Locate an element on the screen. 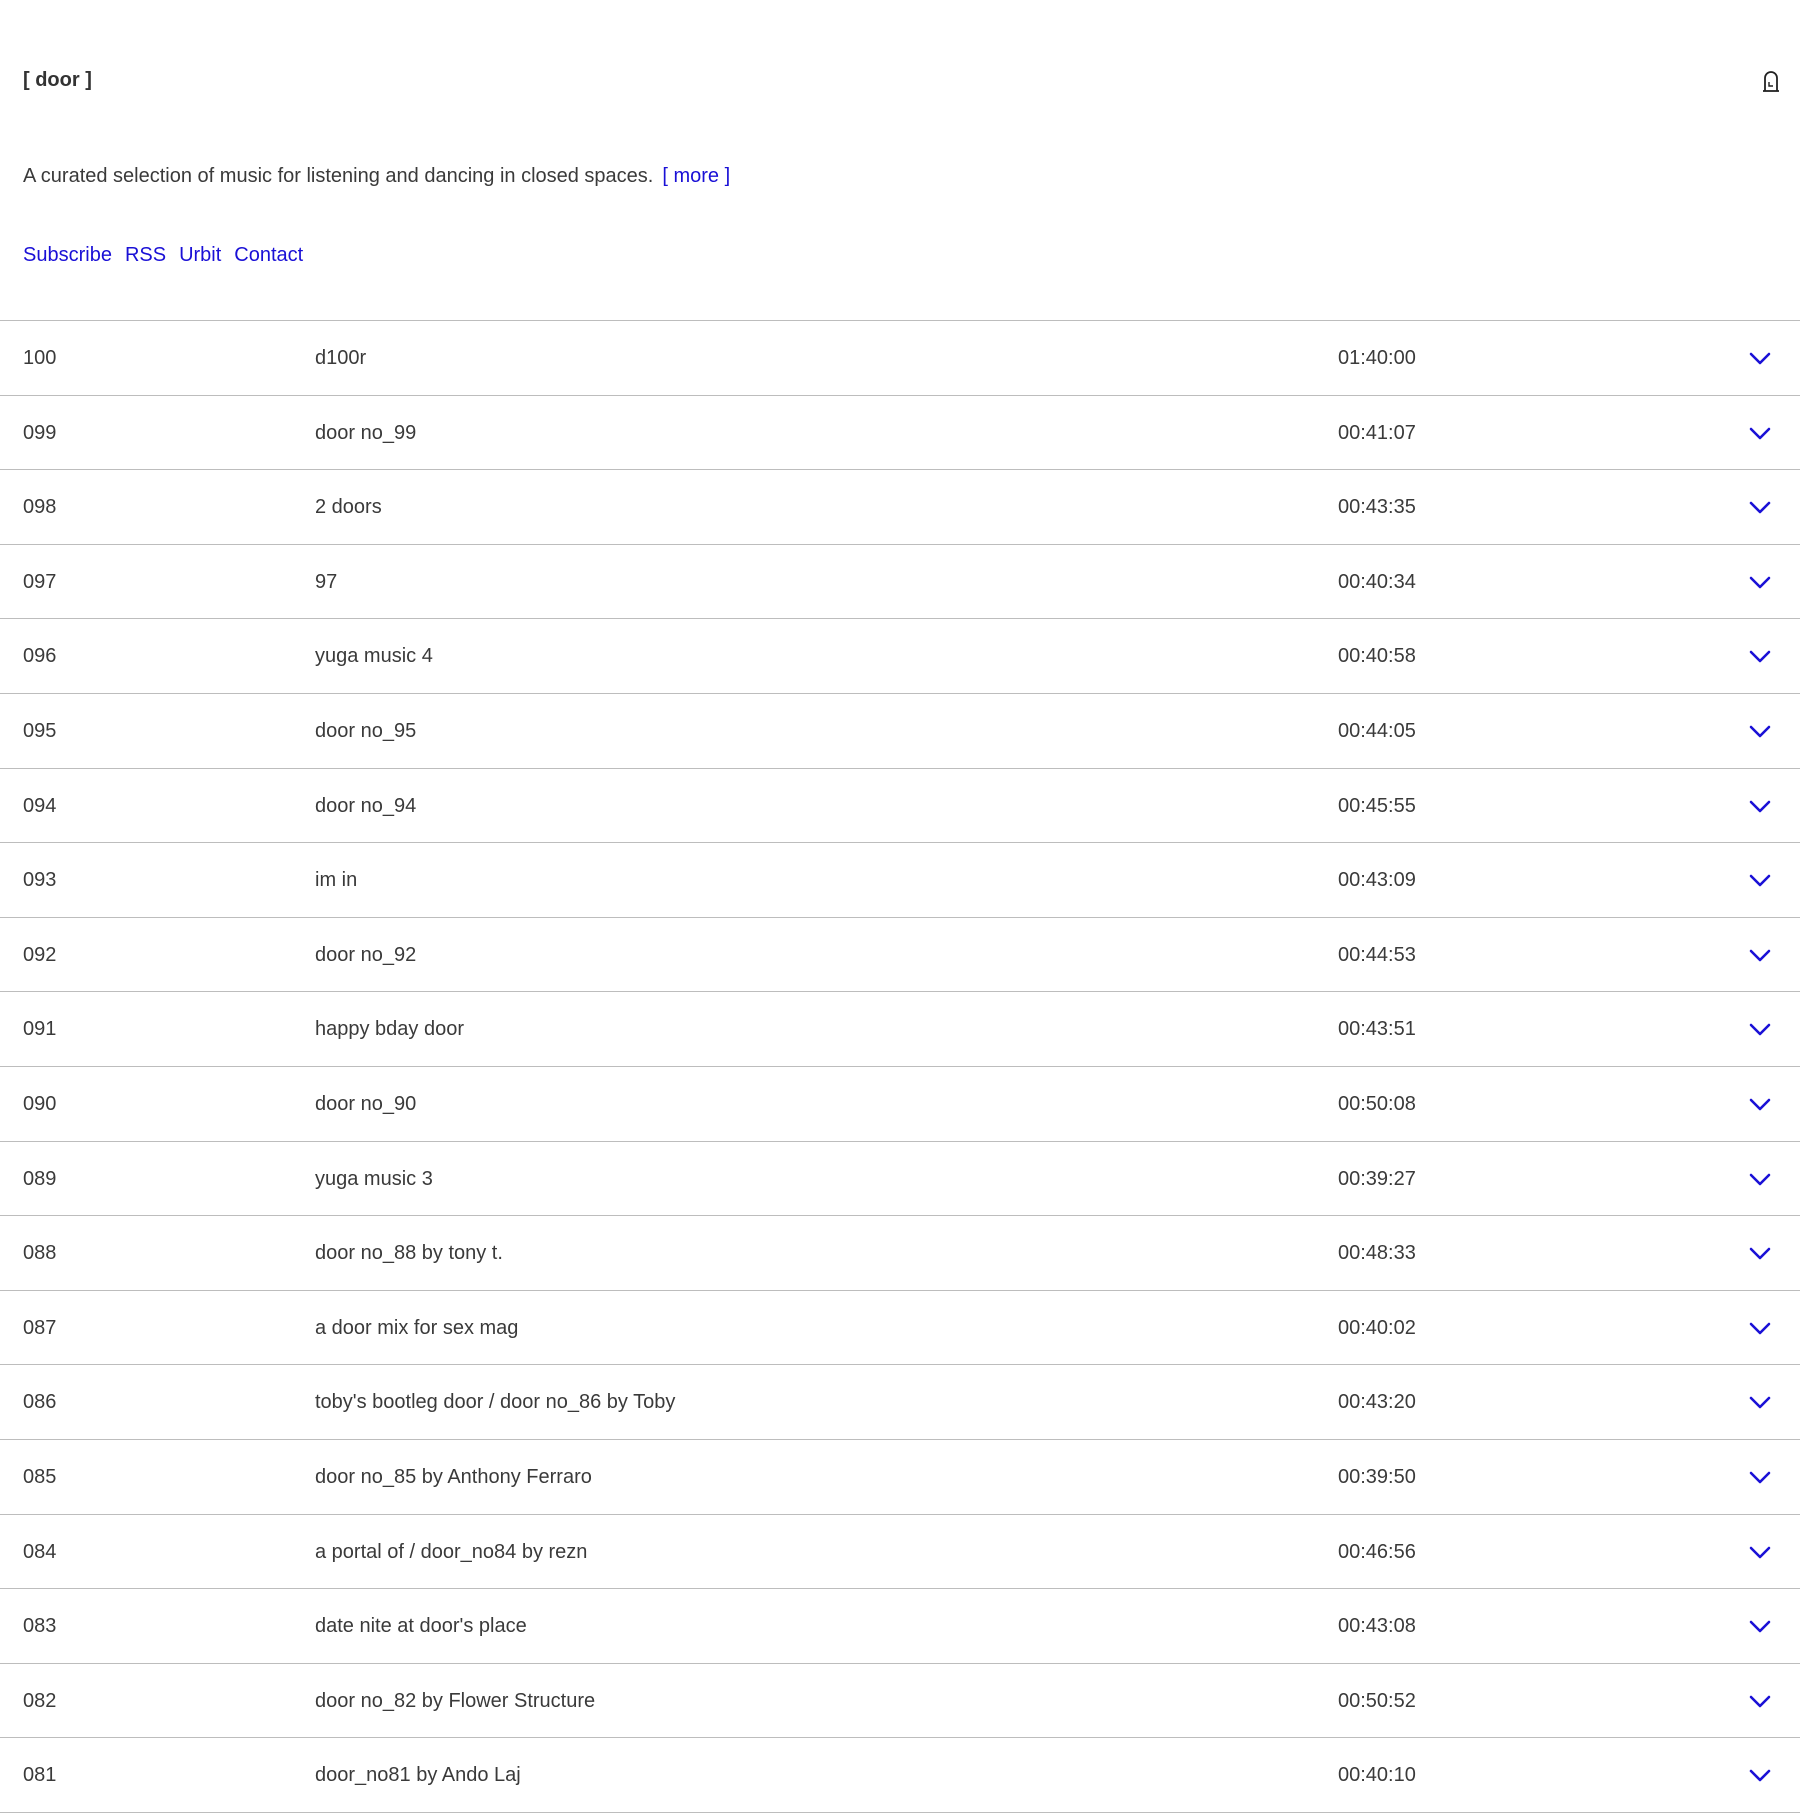 The image size is (1800, 1813). mix-number: 082 is located at coordinates (40, 1700).